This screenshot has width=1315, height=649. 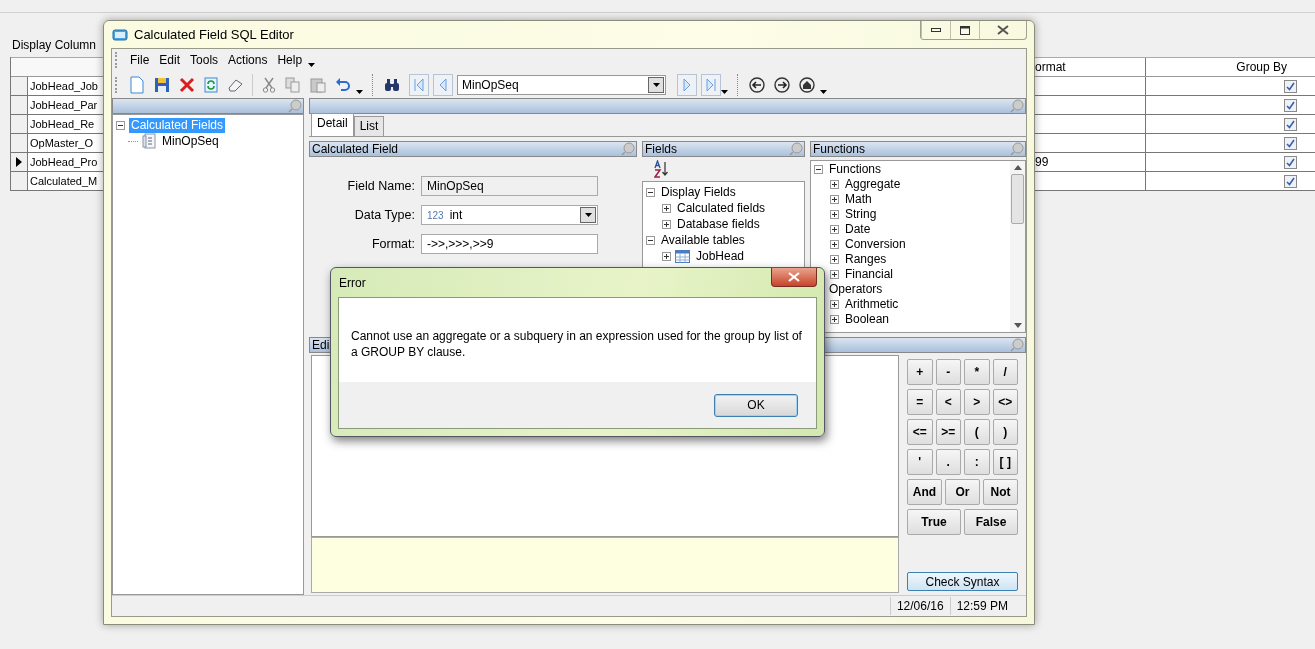 I want to click on undo-icon, so click(x=343, y=84).